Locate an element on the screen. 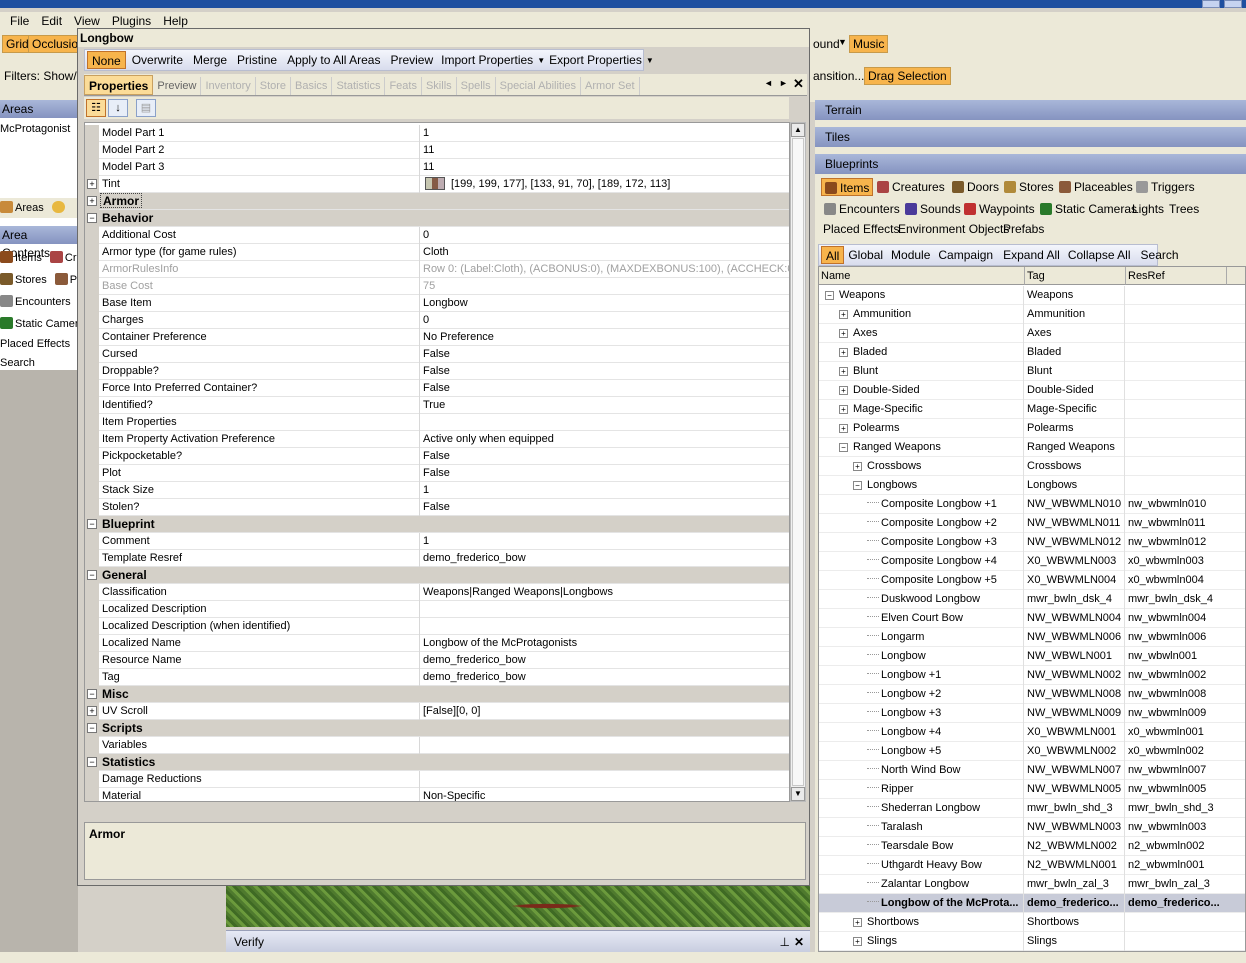 This screenshot has height=963, width=1246. scroll-down-icon: ▼ is located at coordinates (798, 794).